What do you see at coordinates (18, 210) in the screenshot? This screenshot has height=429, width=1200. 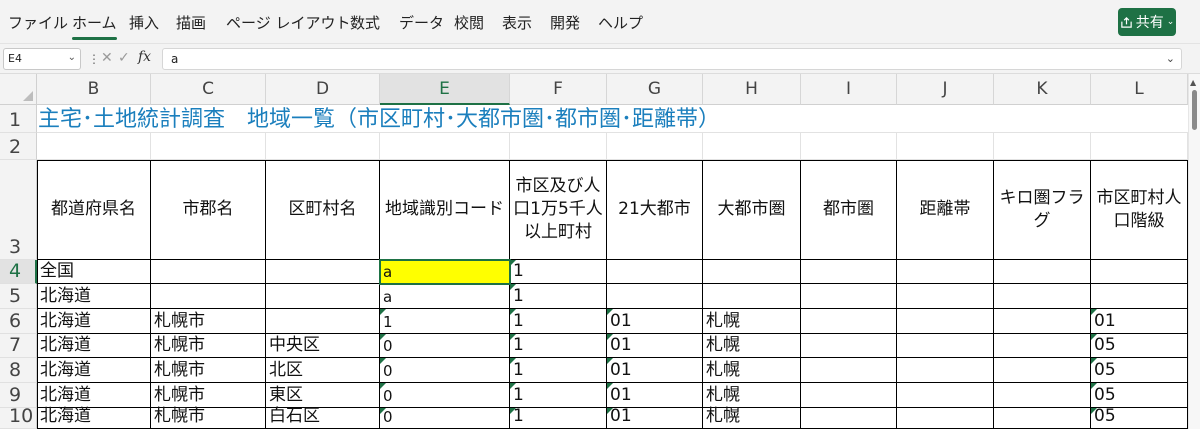 I see `row-header-3: 3` at bounding box center [18, 210].